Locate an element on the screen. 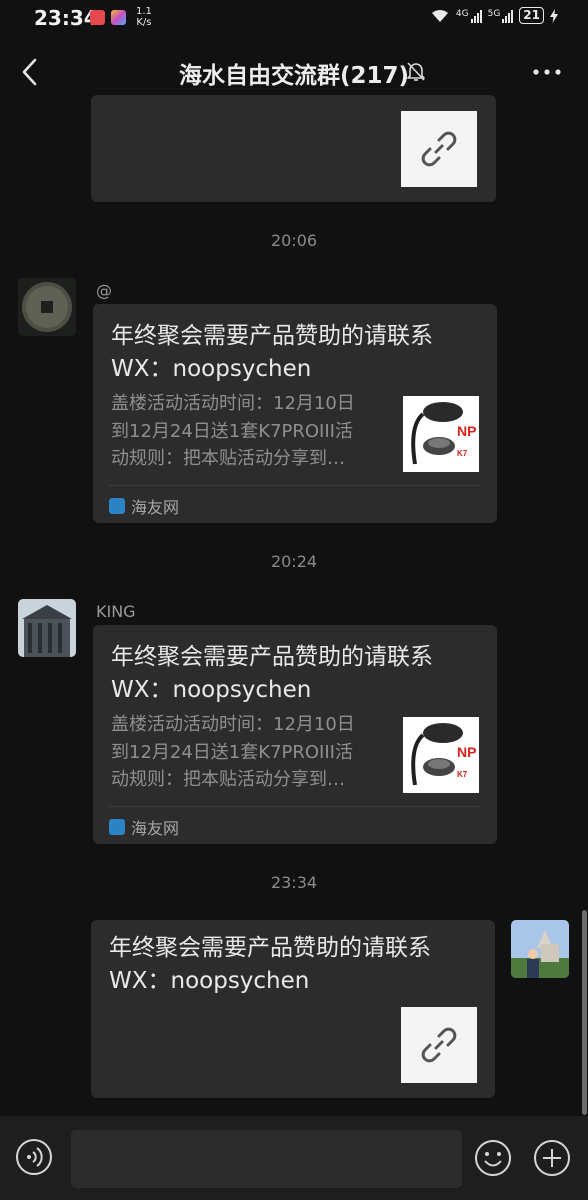 The width and height of the screenshot is (588, 1200). wifi-icon is located at coordinates (439, 15).